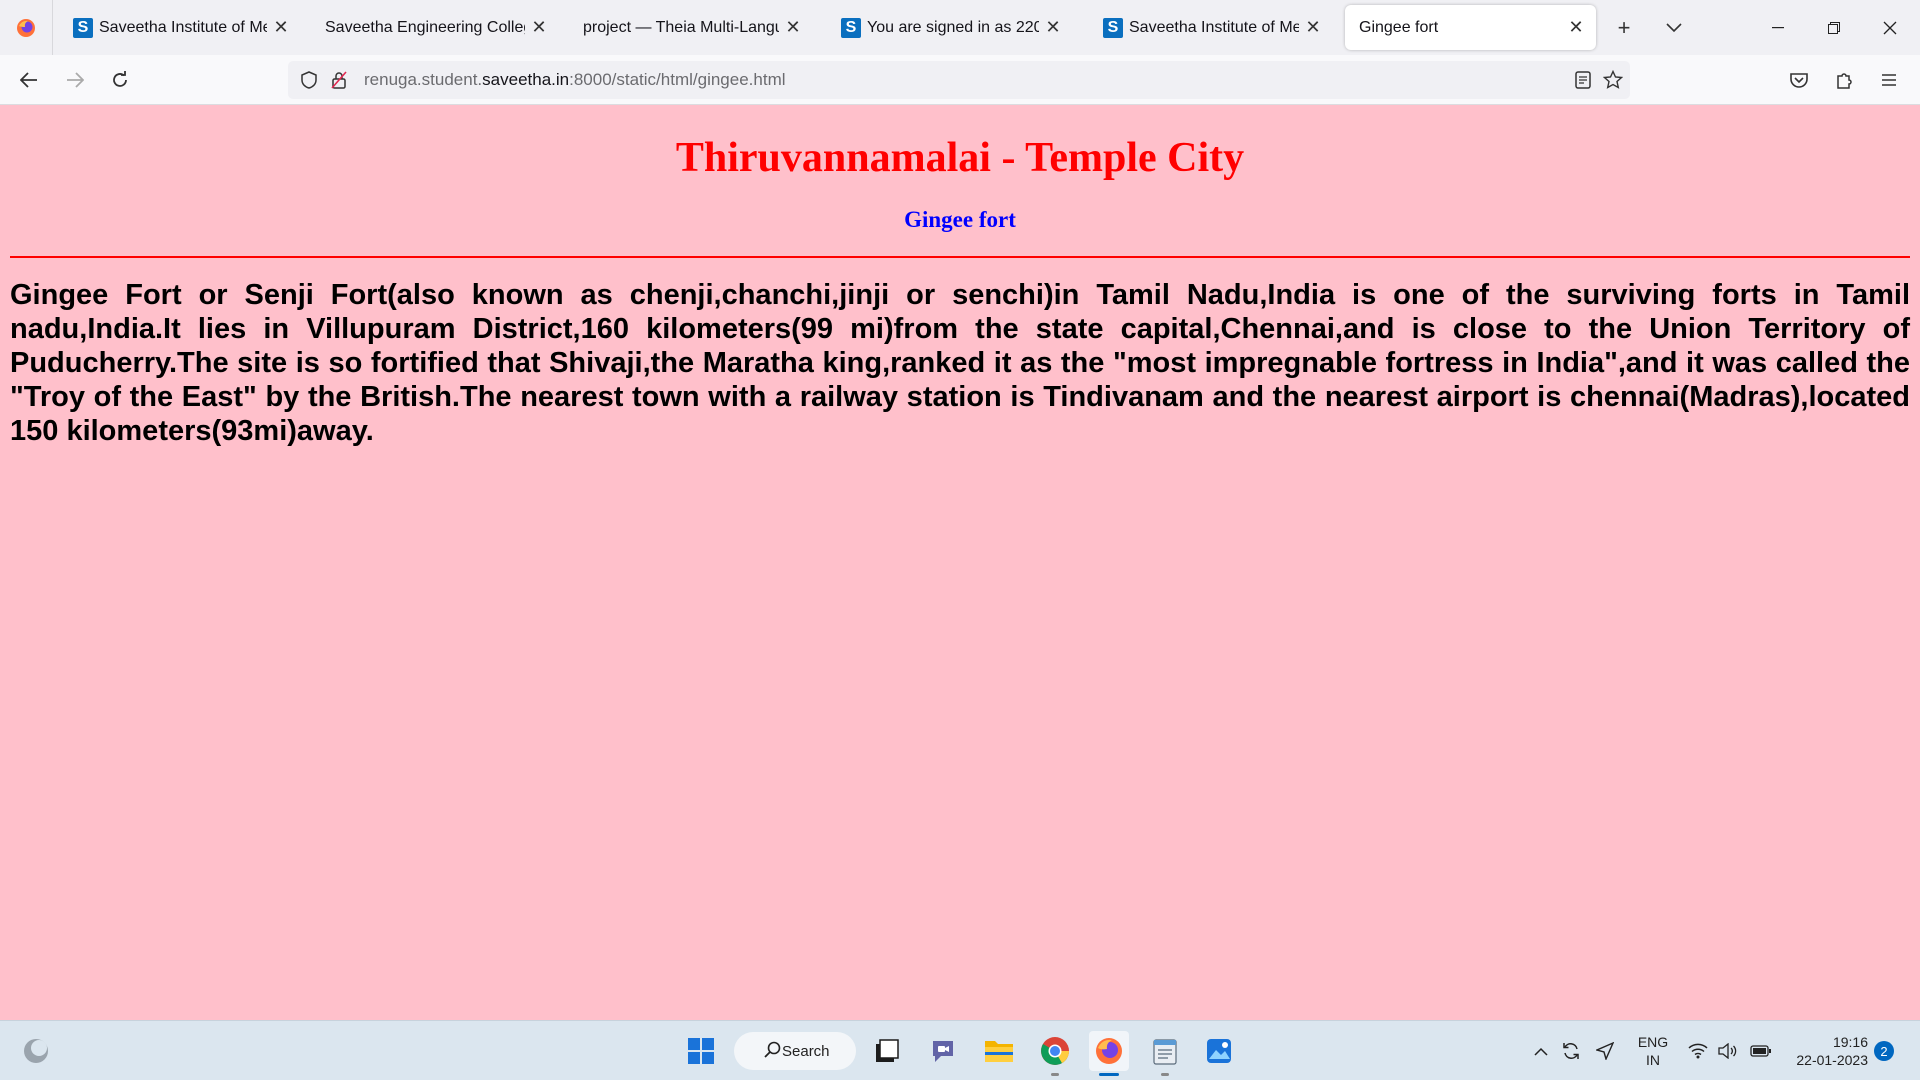  Describe the element at coordinates (1470, 27) in the screenshot. I see `tab-gingee-fort: Gingee fort ✕` at that location.